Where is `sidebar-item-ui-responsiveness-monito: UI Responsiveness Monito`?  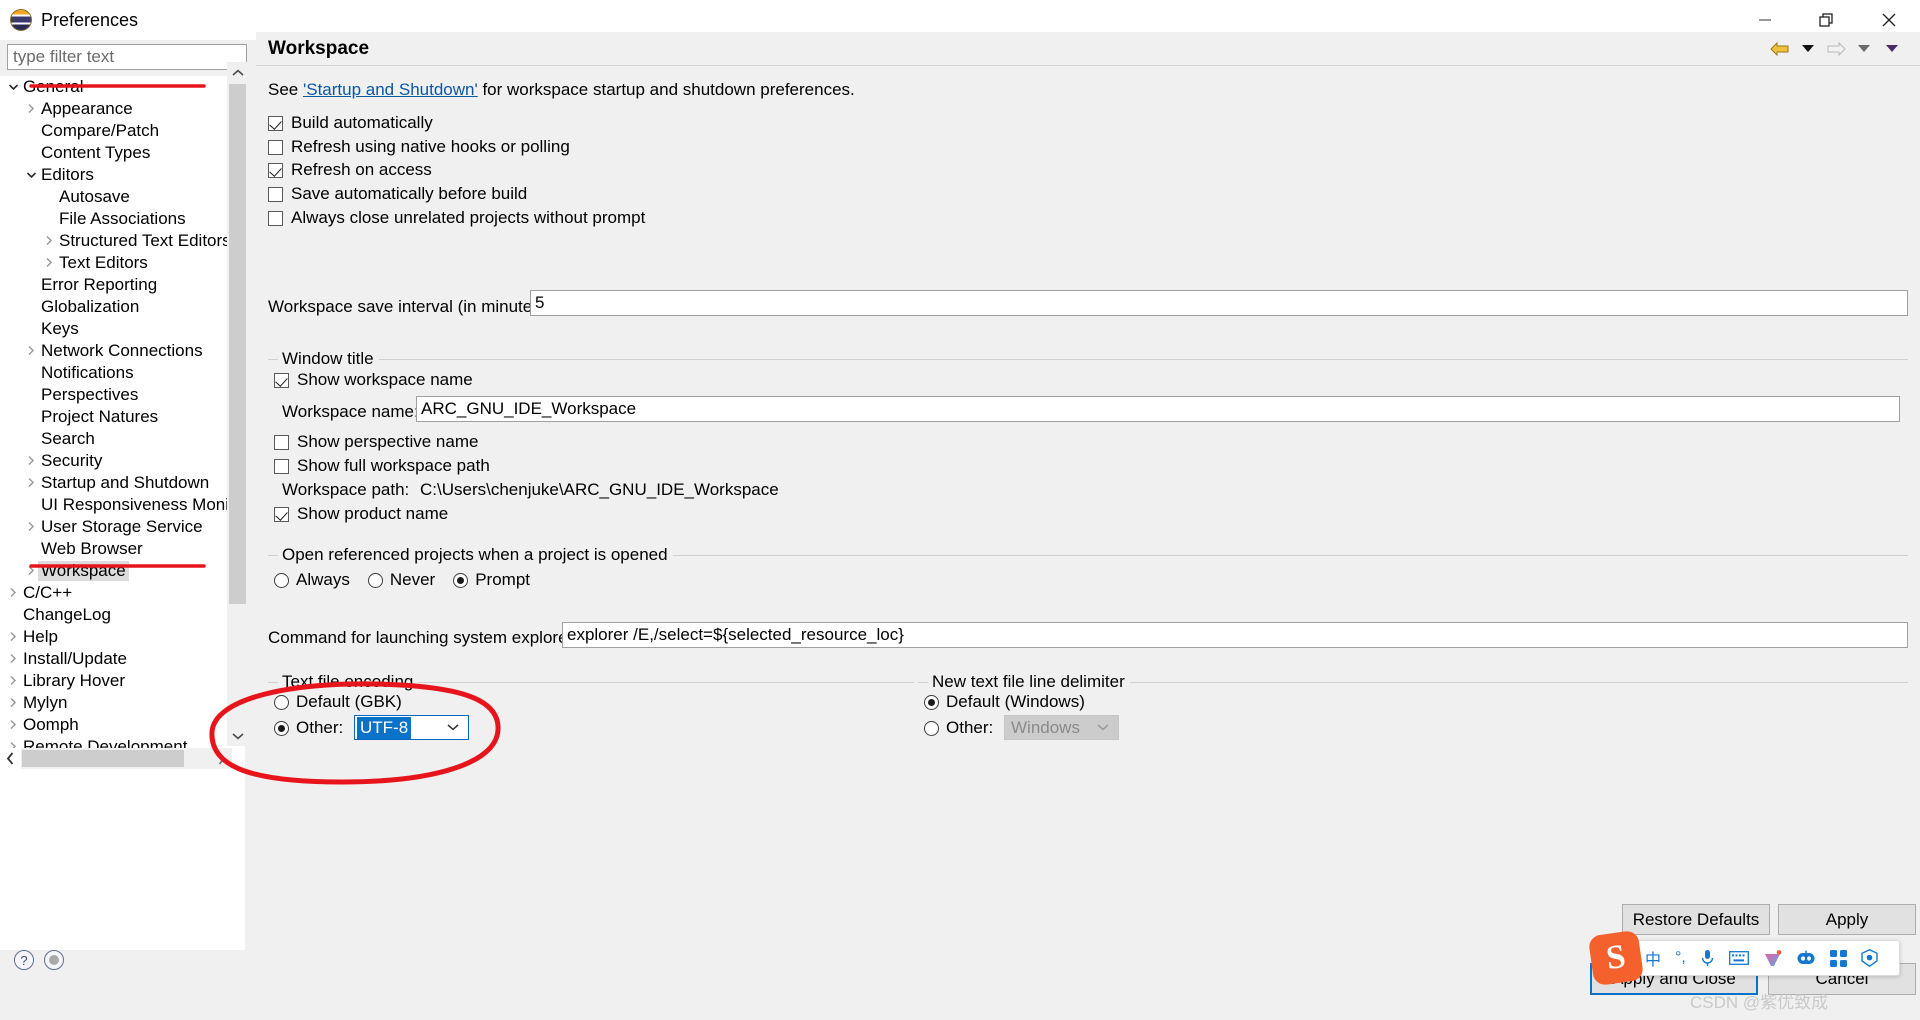 sidebar-item-ui-responsiveness-monito: UI Responsiveness Monito is located at coordinates (122, 505).